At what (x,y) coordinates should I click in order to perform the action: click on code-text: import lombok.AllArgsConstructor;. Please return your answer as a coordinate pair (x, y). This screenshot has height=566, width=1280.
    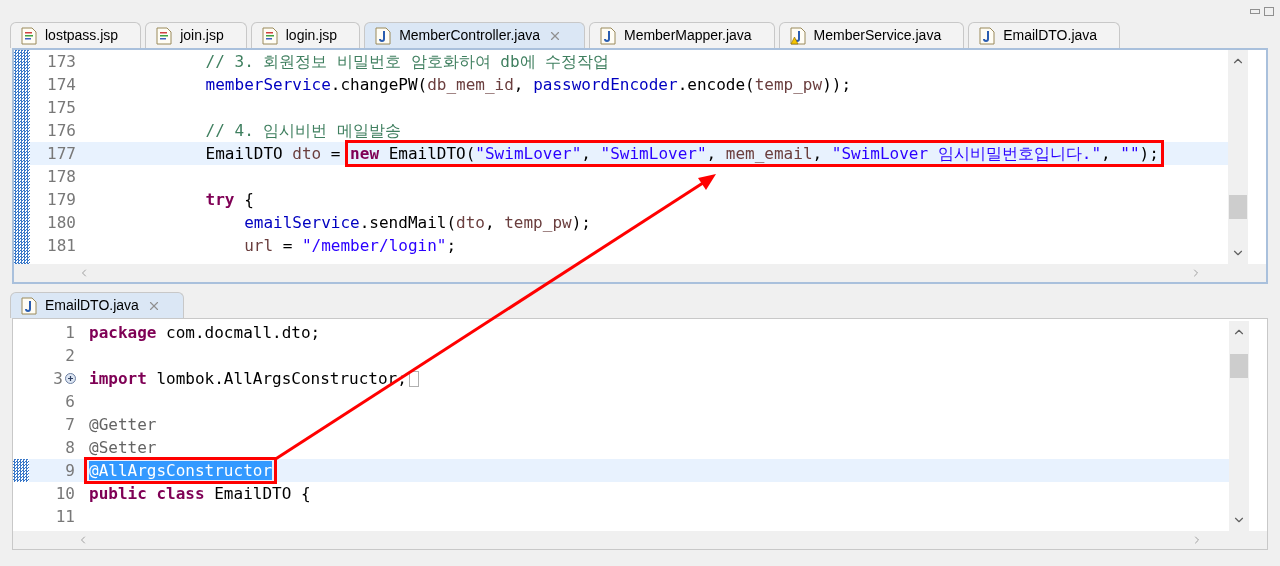
    Looking at the image, I should click on (248, 378).